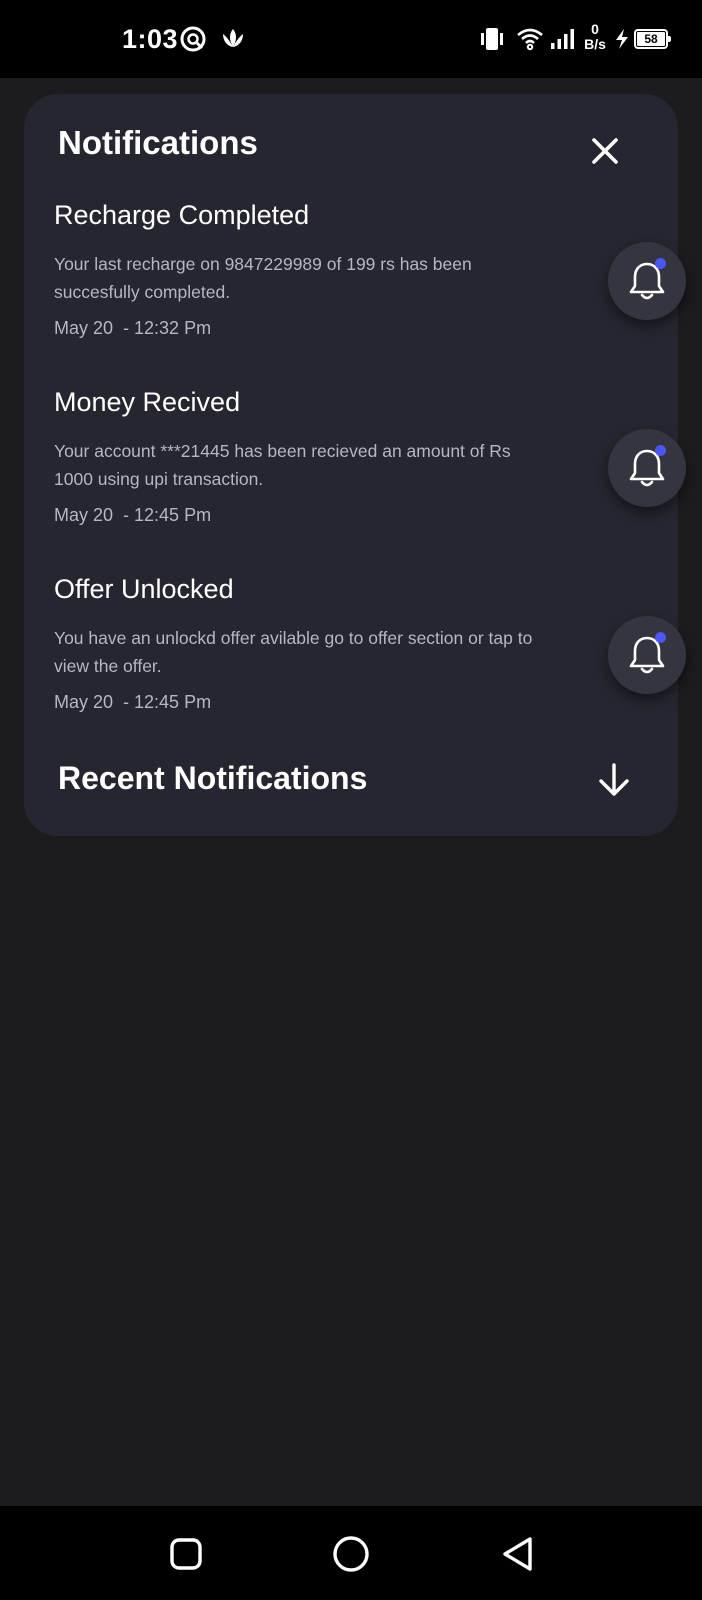 Image resolution: width=702 pixels, height=1600 pixels. I want to click on square-icon, so click(186, 1554).